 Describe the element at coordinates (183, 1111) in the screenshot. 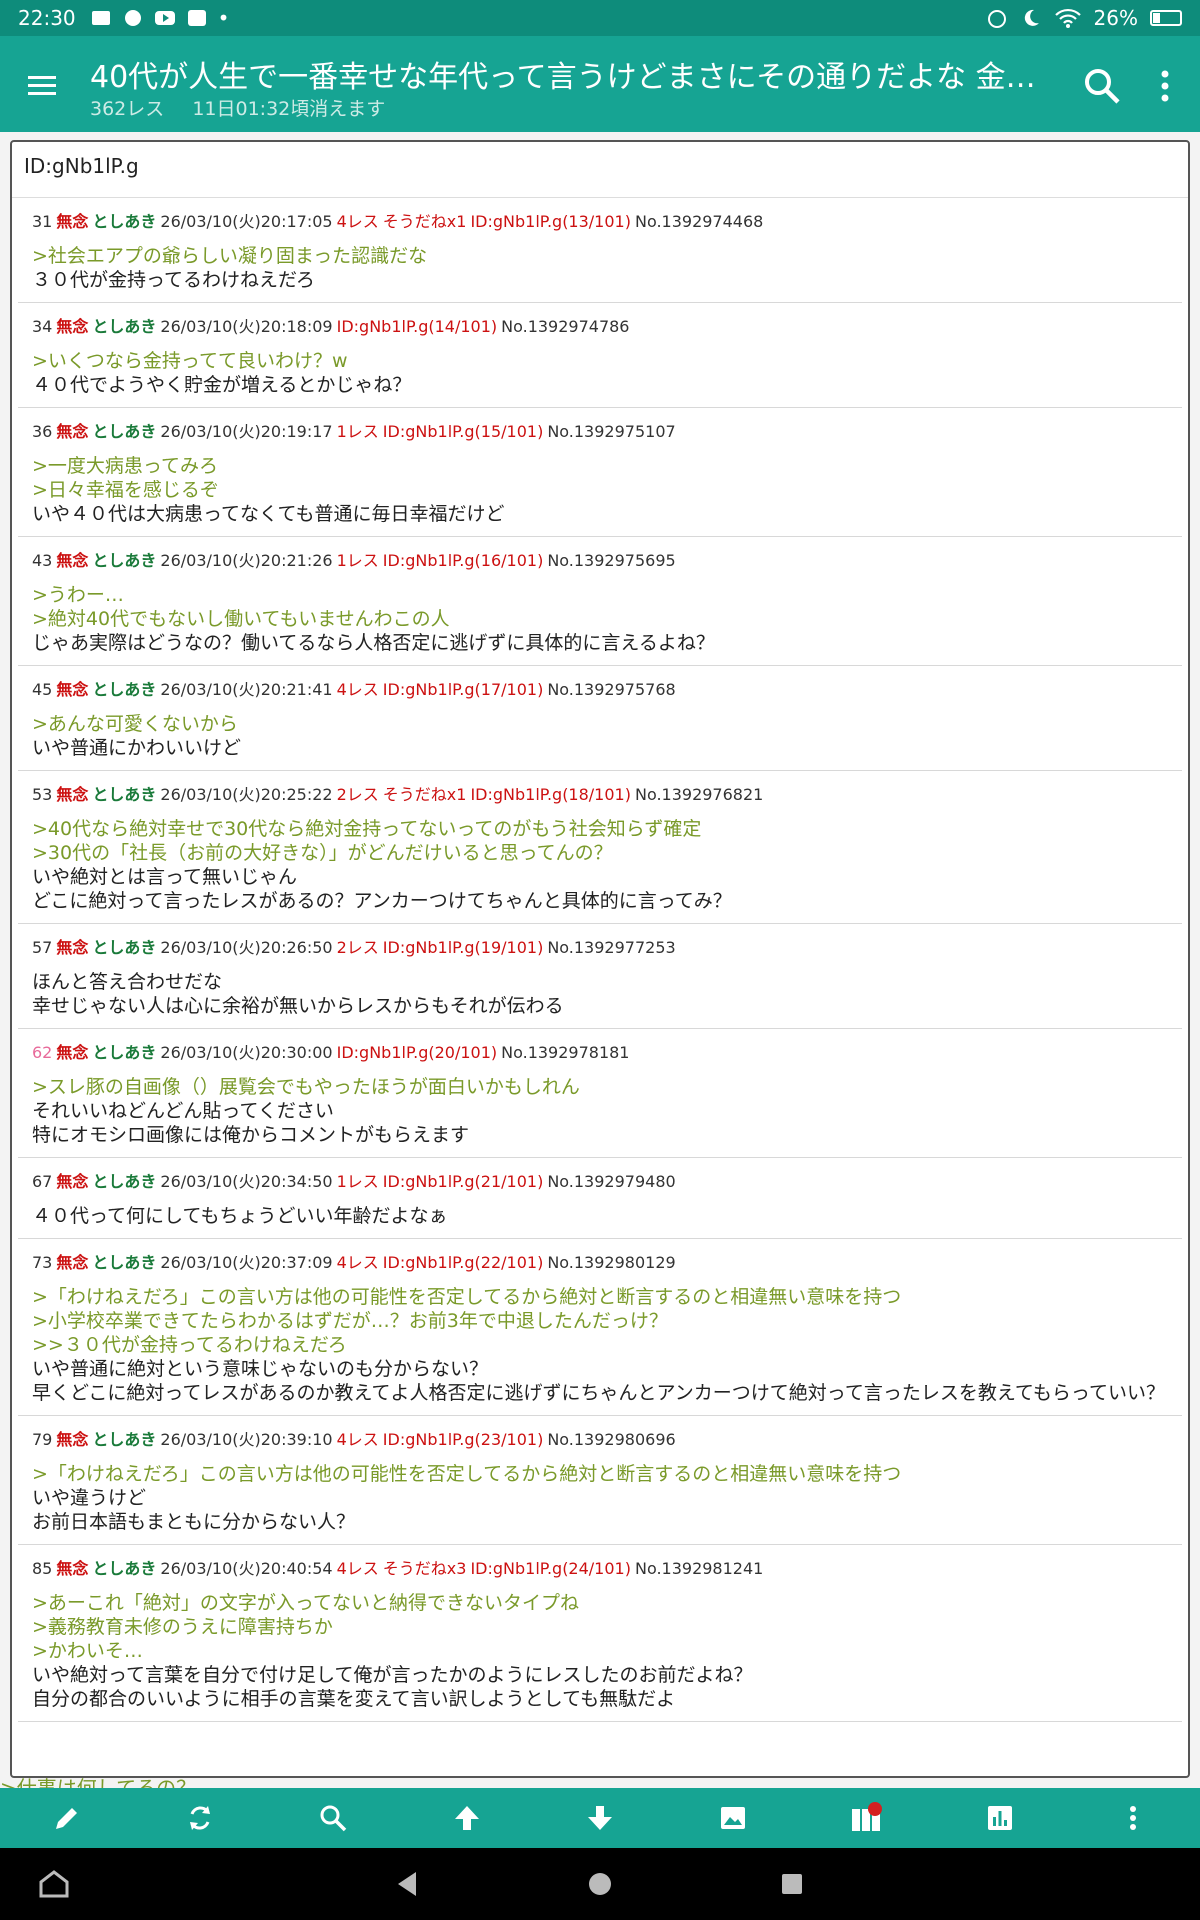

I see `post-text: それいいねどんどん貼ってください` at that location.